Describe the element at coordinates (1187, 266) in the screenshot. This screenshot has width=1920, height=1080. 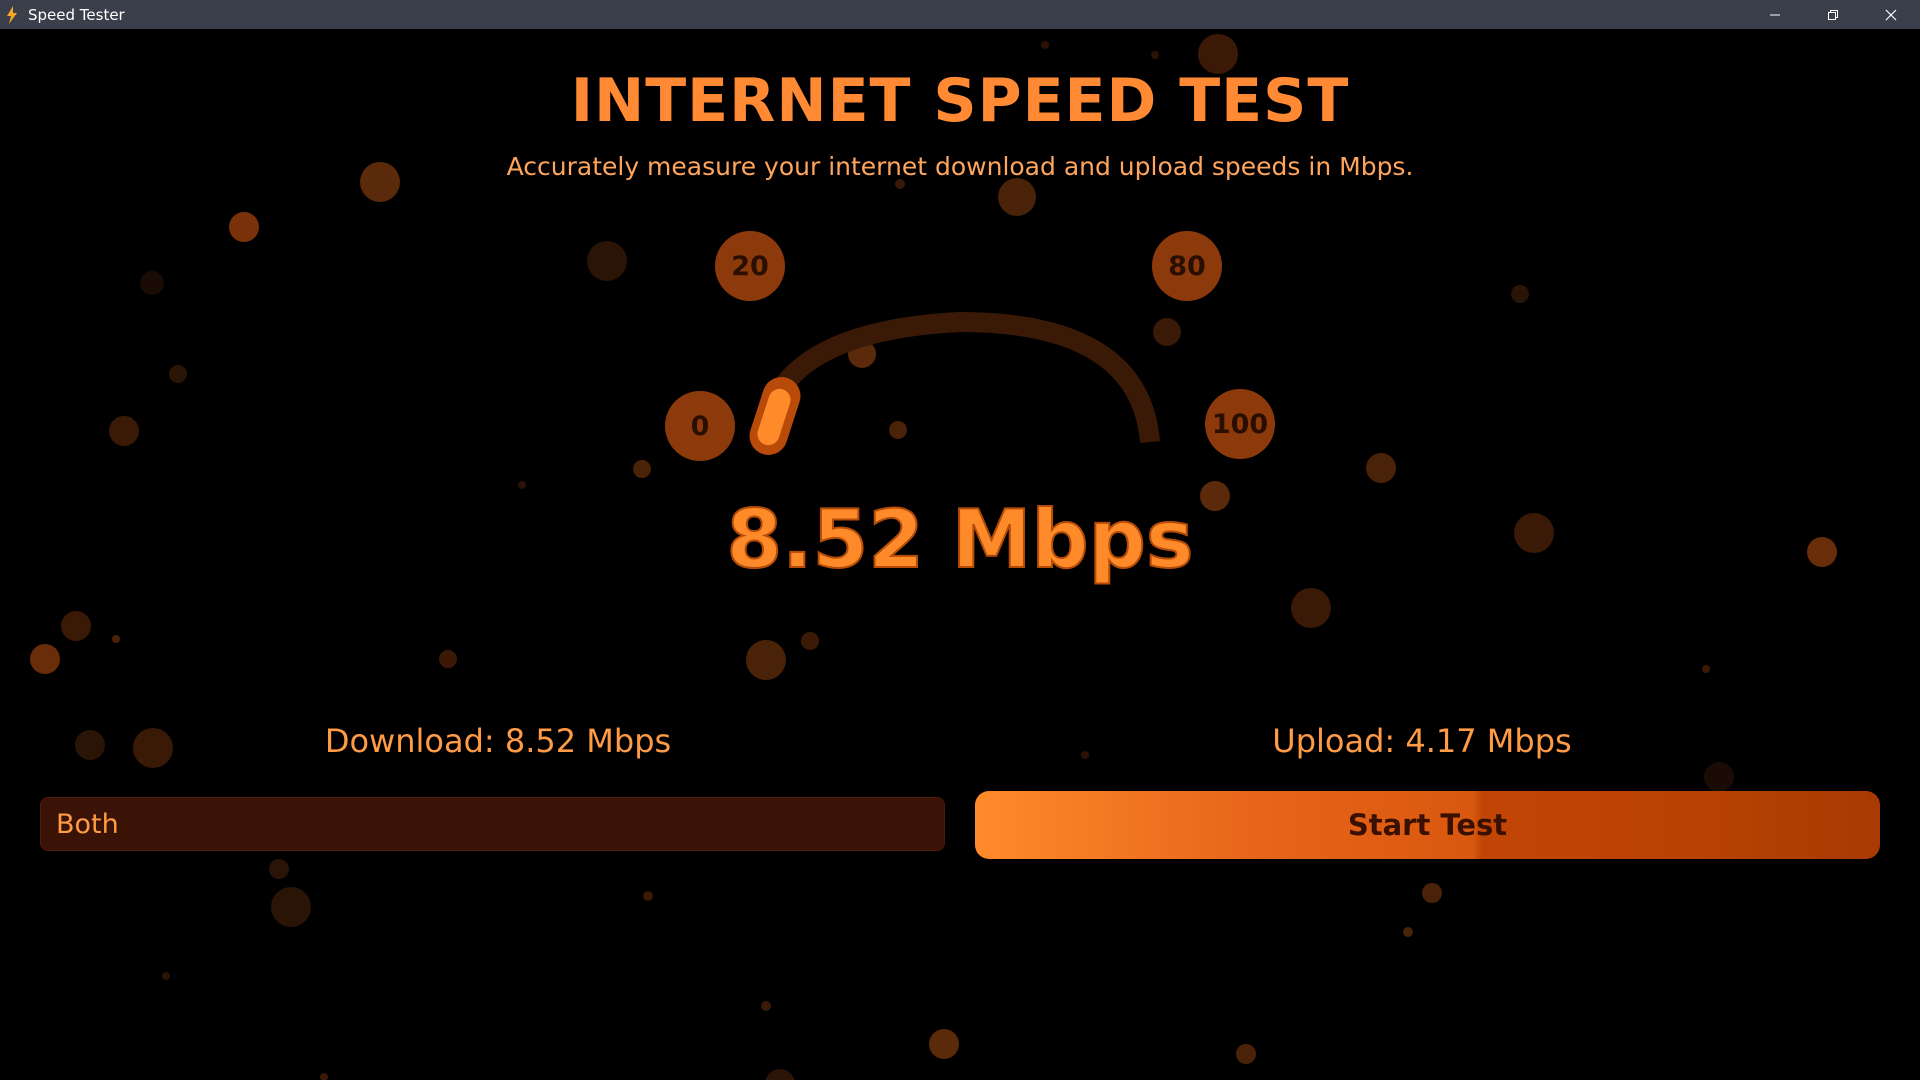
I see `gauge-tick-label: 80` at that location.